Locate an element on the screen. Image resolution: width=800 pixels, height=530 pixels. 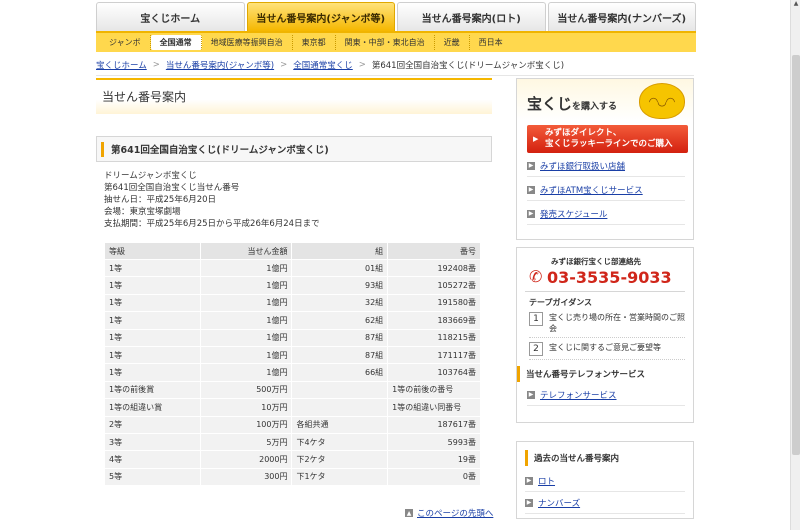
mizuho-direct-line2: 宝くじラッキーラインでのご購入 is located at coordinates (609, 144).